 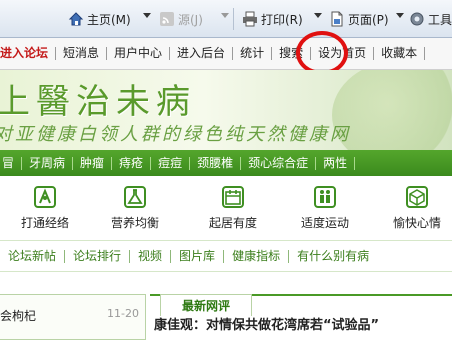 What do you see at coordinates (73, 317) in the screenshot?
I see `left-news-panel: 会枸杞 11-20` at bounding box center [73, 317].